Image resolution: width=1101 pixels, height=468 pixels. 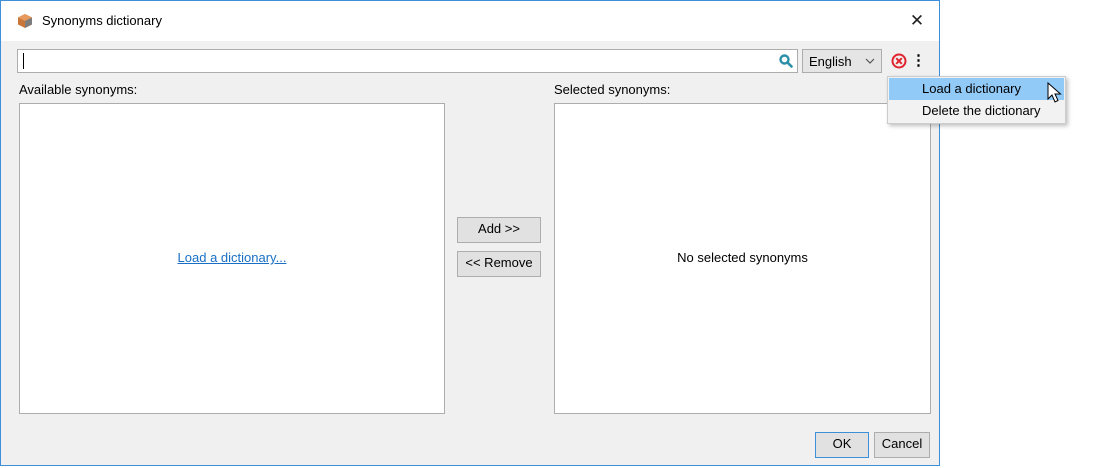 I want to click on language-value: English, so click(x=830, y=61).